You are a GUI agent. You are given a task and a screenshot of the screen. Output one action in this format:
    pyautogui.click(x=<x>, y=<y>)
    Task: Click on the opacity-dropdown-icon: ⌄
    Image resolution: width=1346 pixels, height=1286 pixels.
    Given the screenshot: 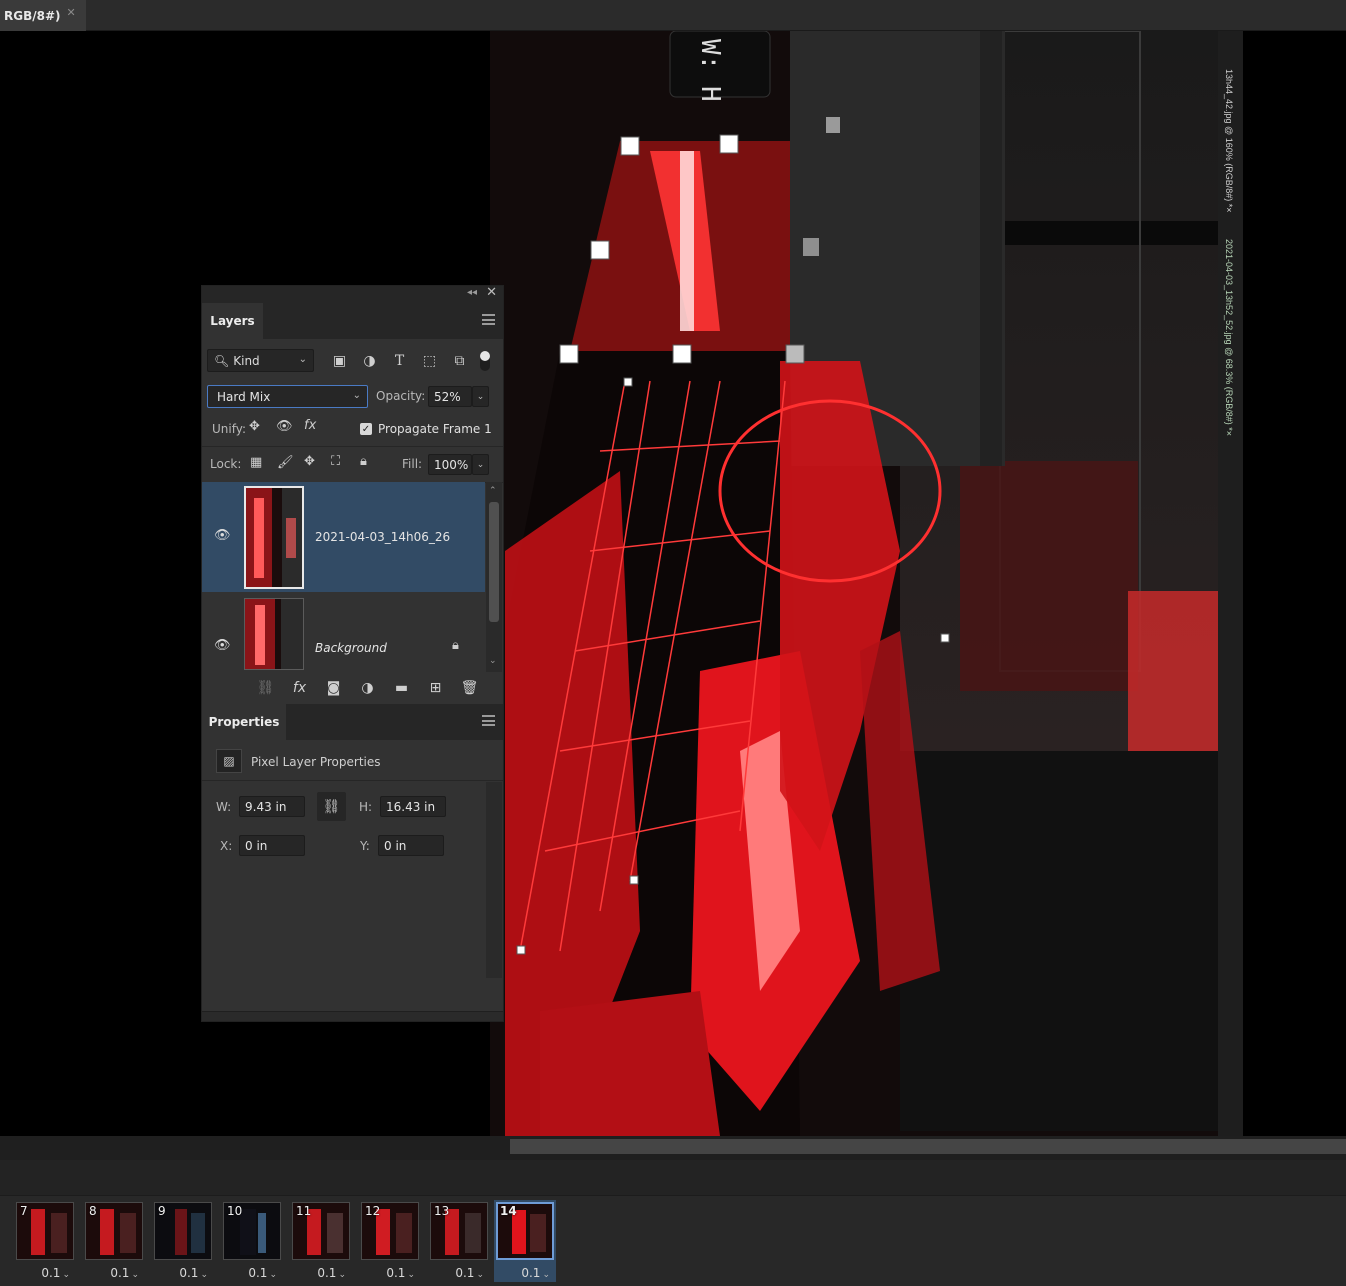 What is the action you would take?
    pyautogui.click(x=480, y=396)
    